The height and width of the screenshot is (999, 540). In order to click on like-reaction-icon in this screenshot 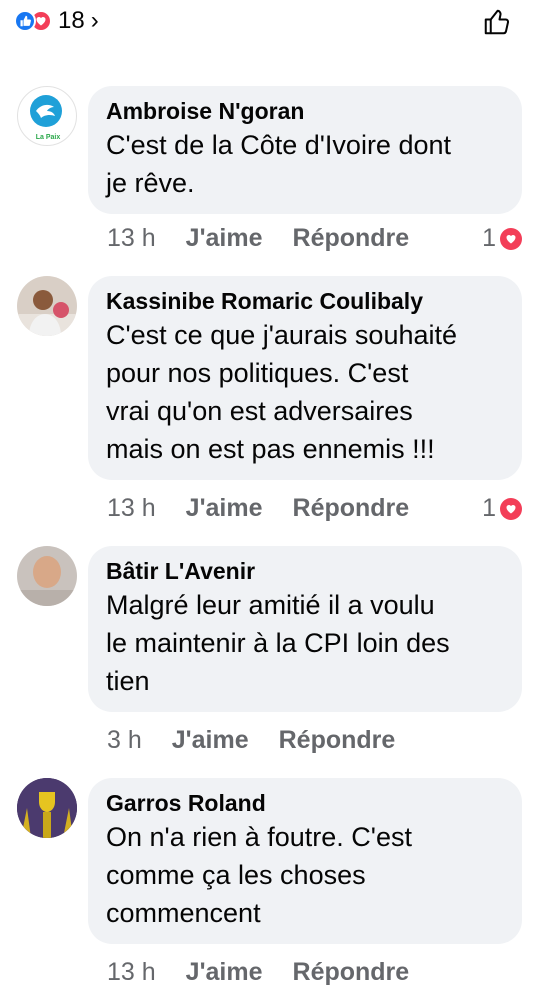, I will do `click(25, 21)`.